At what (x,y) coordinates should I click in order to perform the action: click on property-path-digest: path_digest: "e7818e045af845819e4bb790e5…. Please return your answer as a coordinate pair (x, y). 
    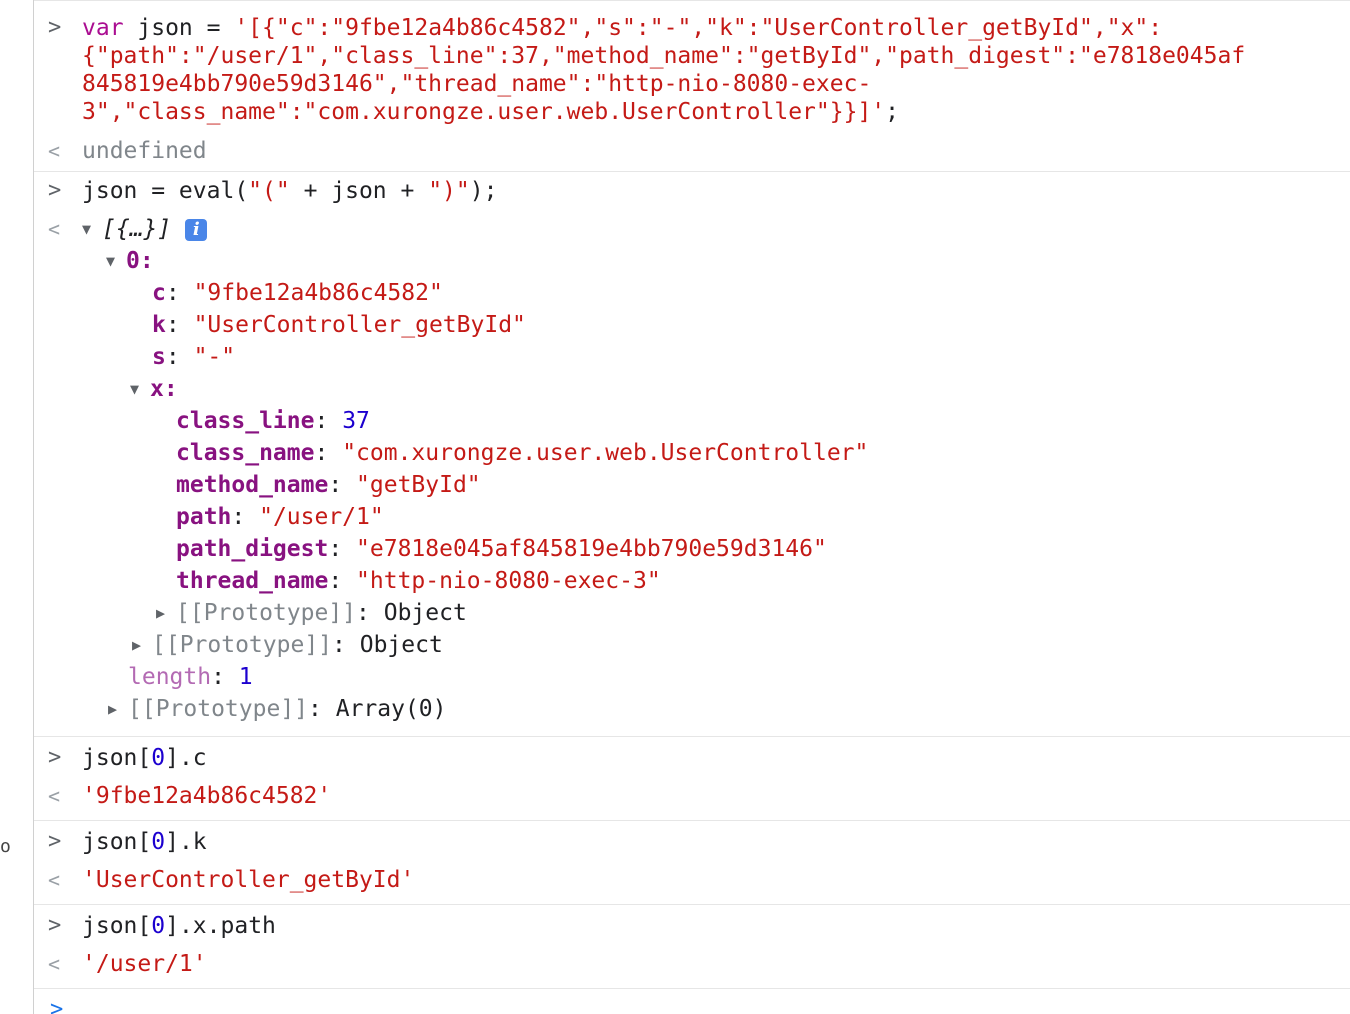
    Looking at the image, I should click on (692, 549).